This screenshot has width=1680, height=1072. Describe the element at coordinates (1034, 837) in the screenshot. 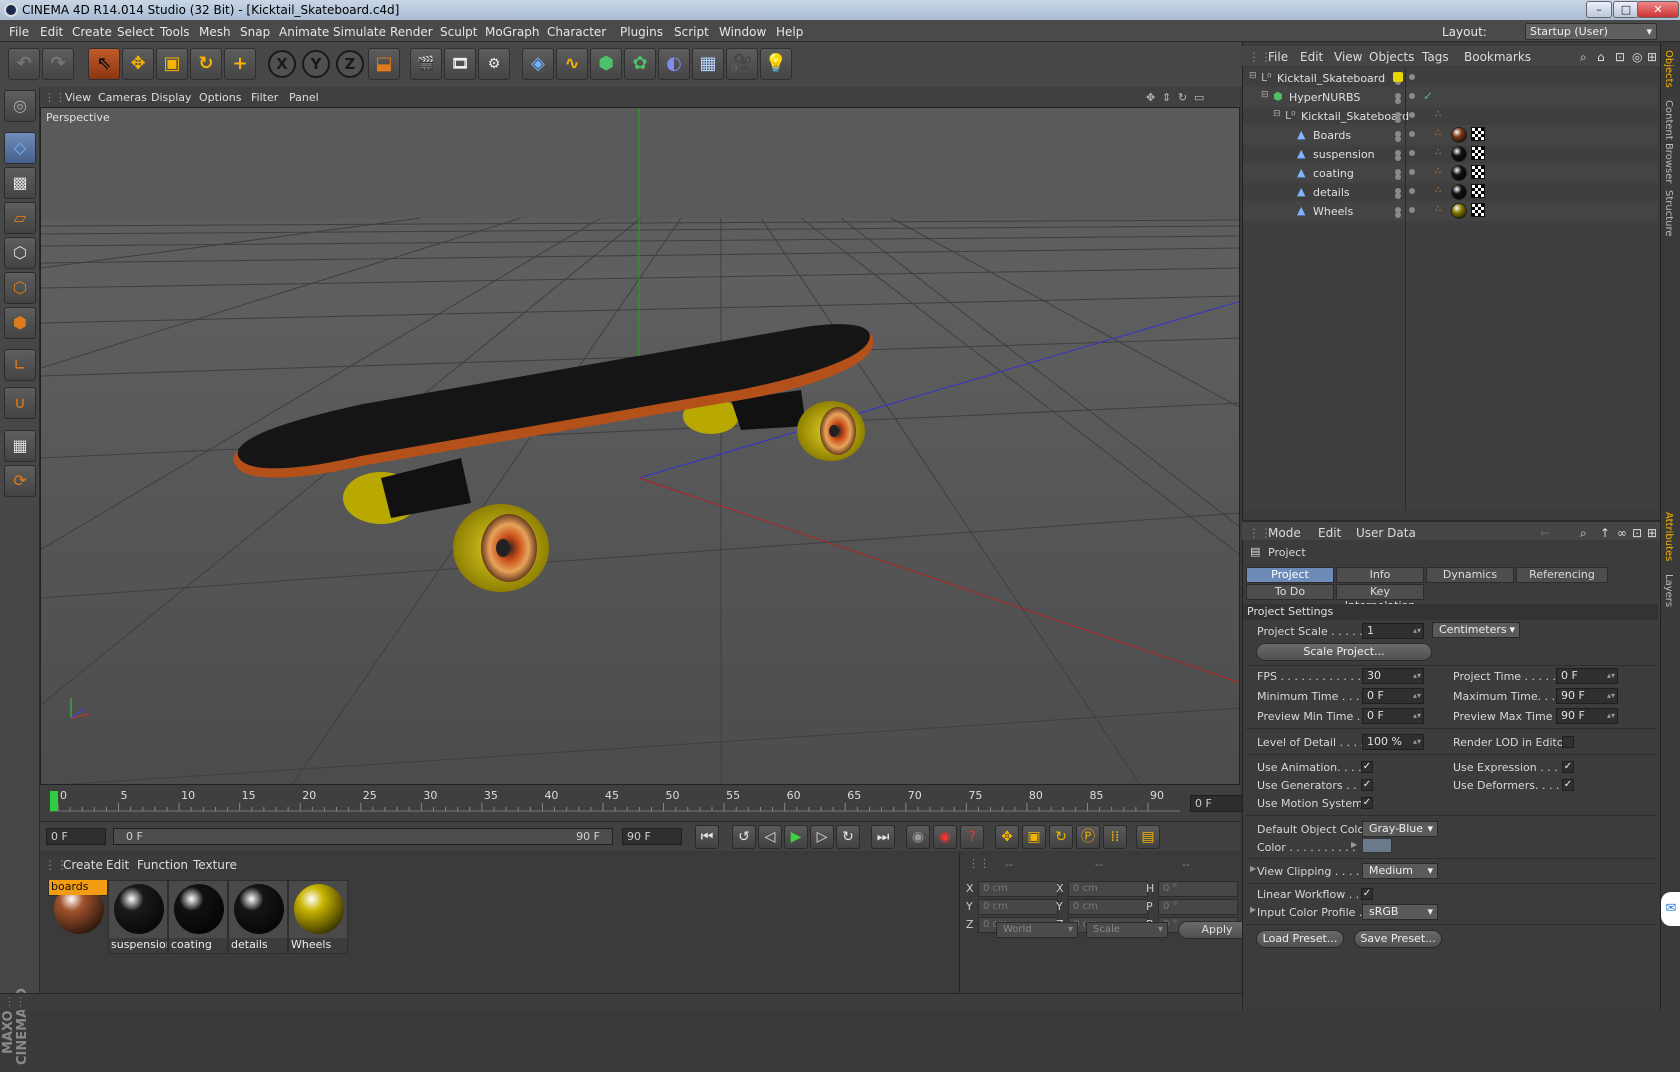

I see `key-scale-icon: ▣` at that location.